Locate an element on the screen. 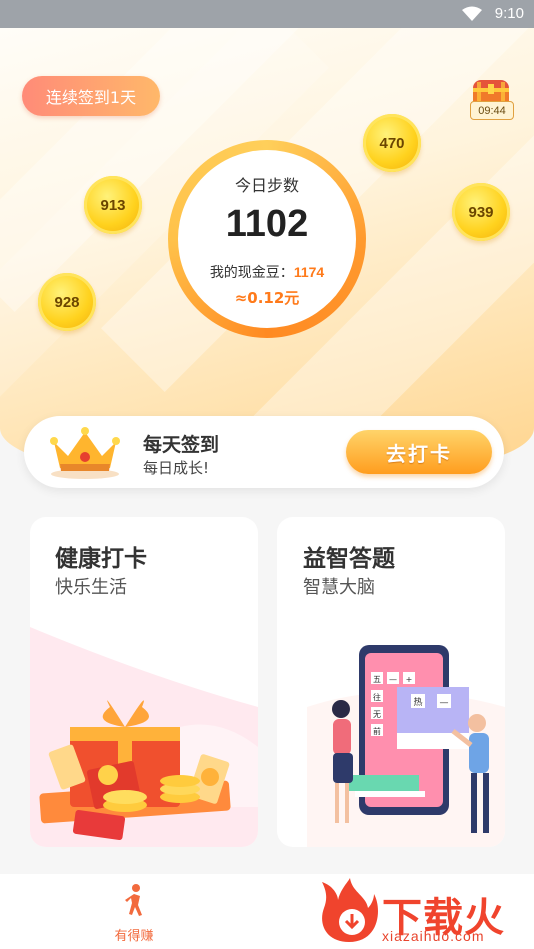 The image size is (534, 949). status-time: 9:10 is located at coordinates (509, 13).